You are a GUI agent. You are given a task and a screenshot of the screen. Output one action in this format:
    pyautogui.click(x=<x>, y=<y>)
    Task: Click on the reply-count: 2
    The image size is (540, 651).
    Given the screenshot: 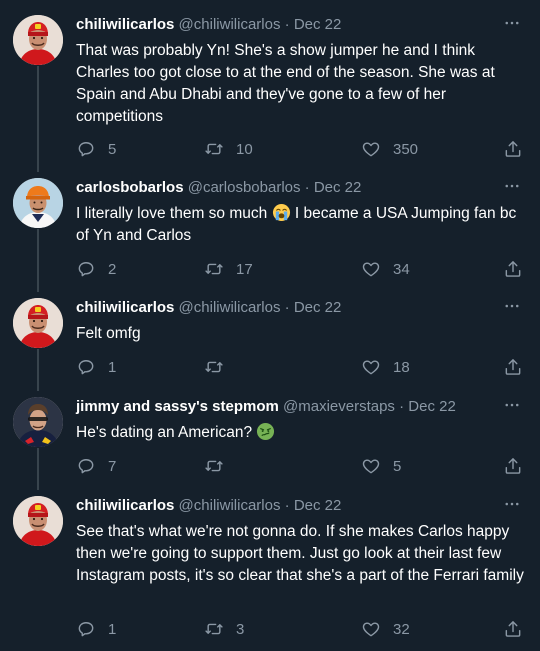 What is the action you would take?
    pyautogui.click(x=112, y=269)
    